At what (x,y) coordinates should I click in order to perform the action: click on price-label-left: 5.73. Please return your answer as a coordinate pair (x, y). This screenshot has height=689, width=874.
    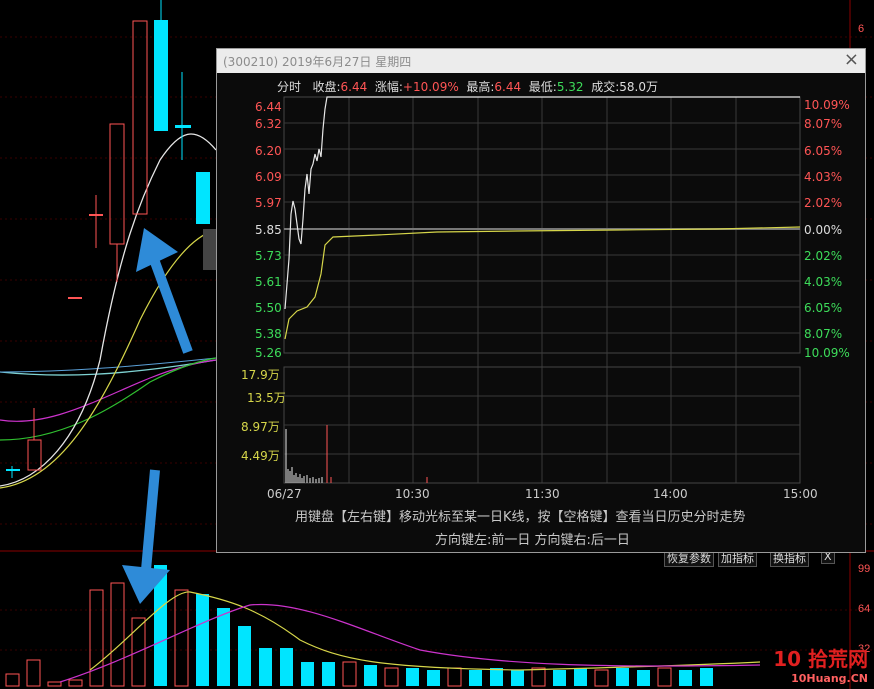
    Looking at the image, I should click on (268, 256).